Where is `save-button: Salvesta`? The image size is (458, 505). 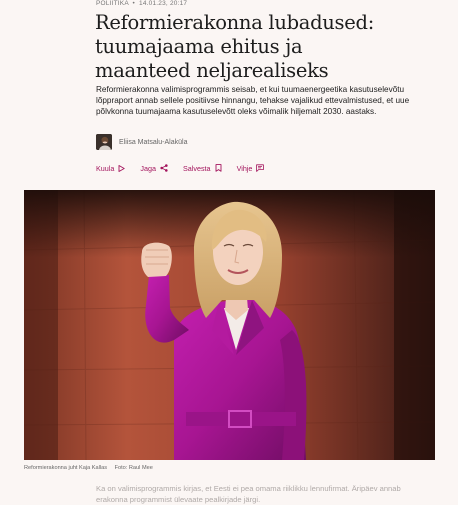
save-button: Salvesta is located at coordinates (202, 168).